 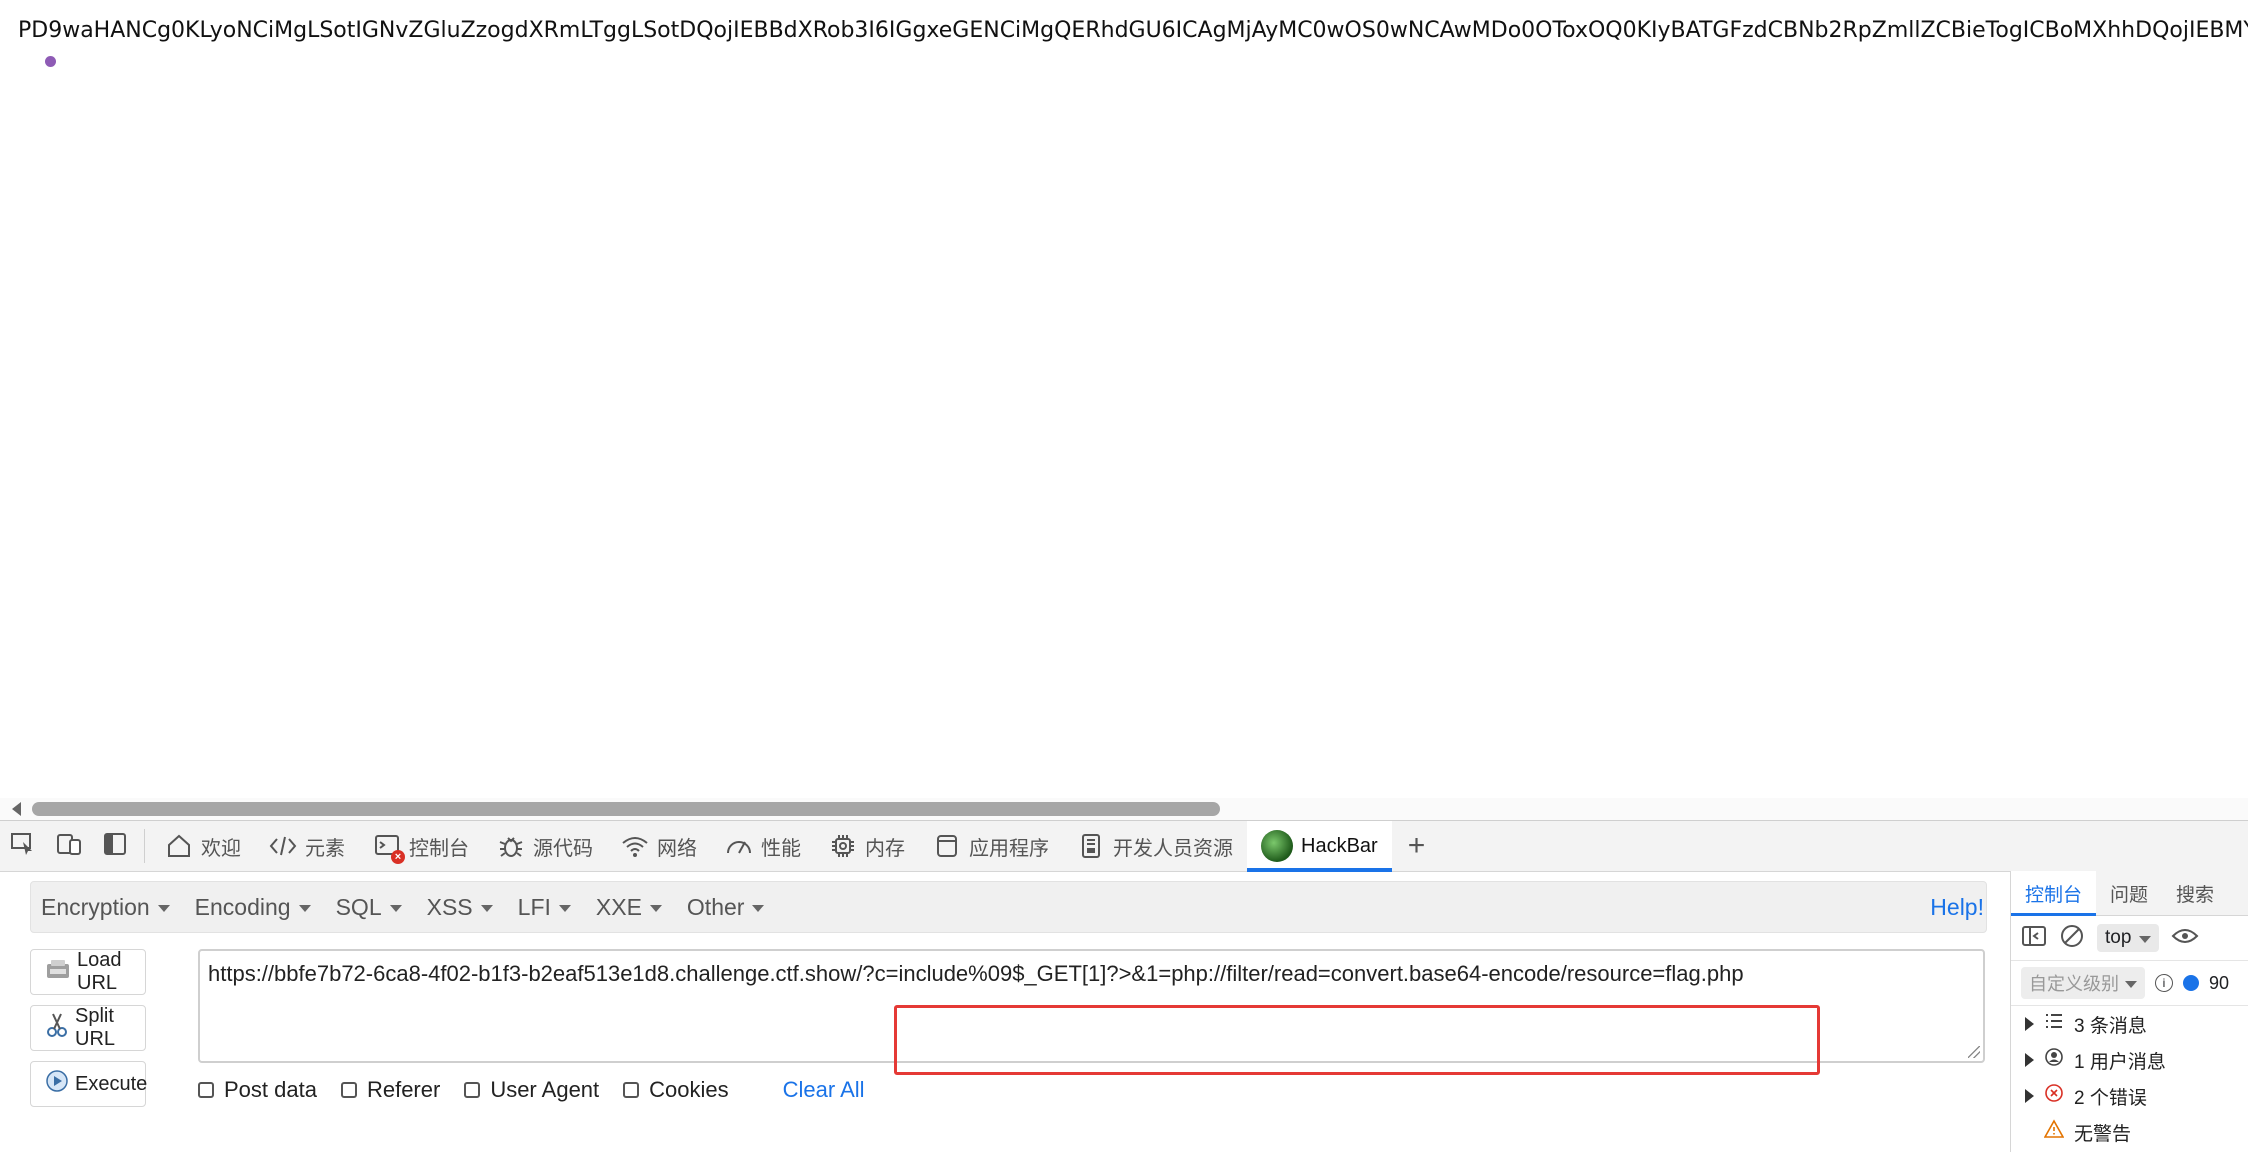 What do you see at coordinates (511, 846) in the screenshot?
I see `bug-icon` at bounding box center [511, 846].